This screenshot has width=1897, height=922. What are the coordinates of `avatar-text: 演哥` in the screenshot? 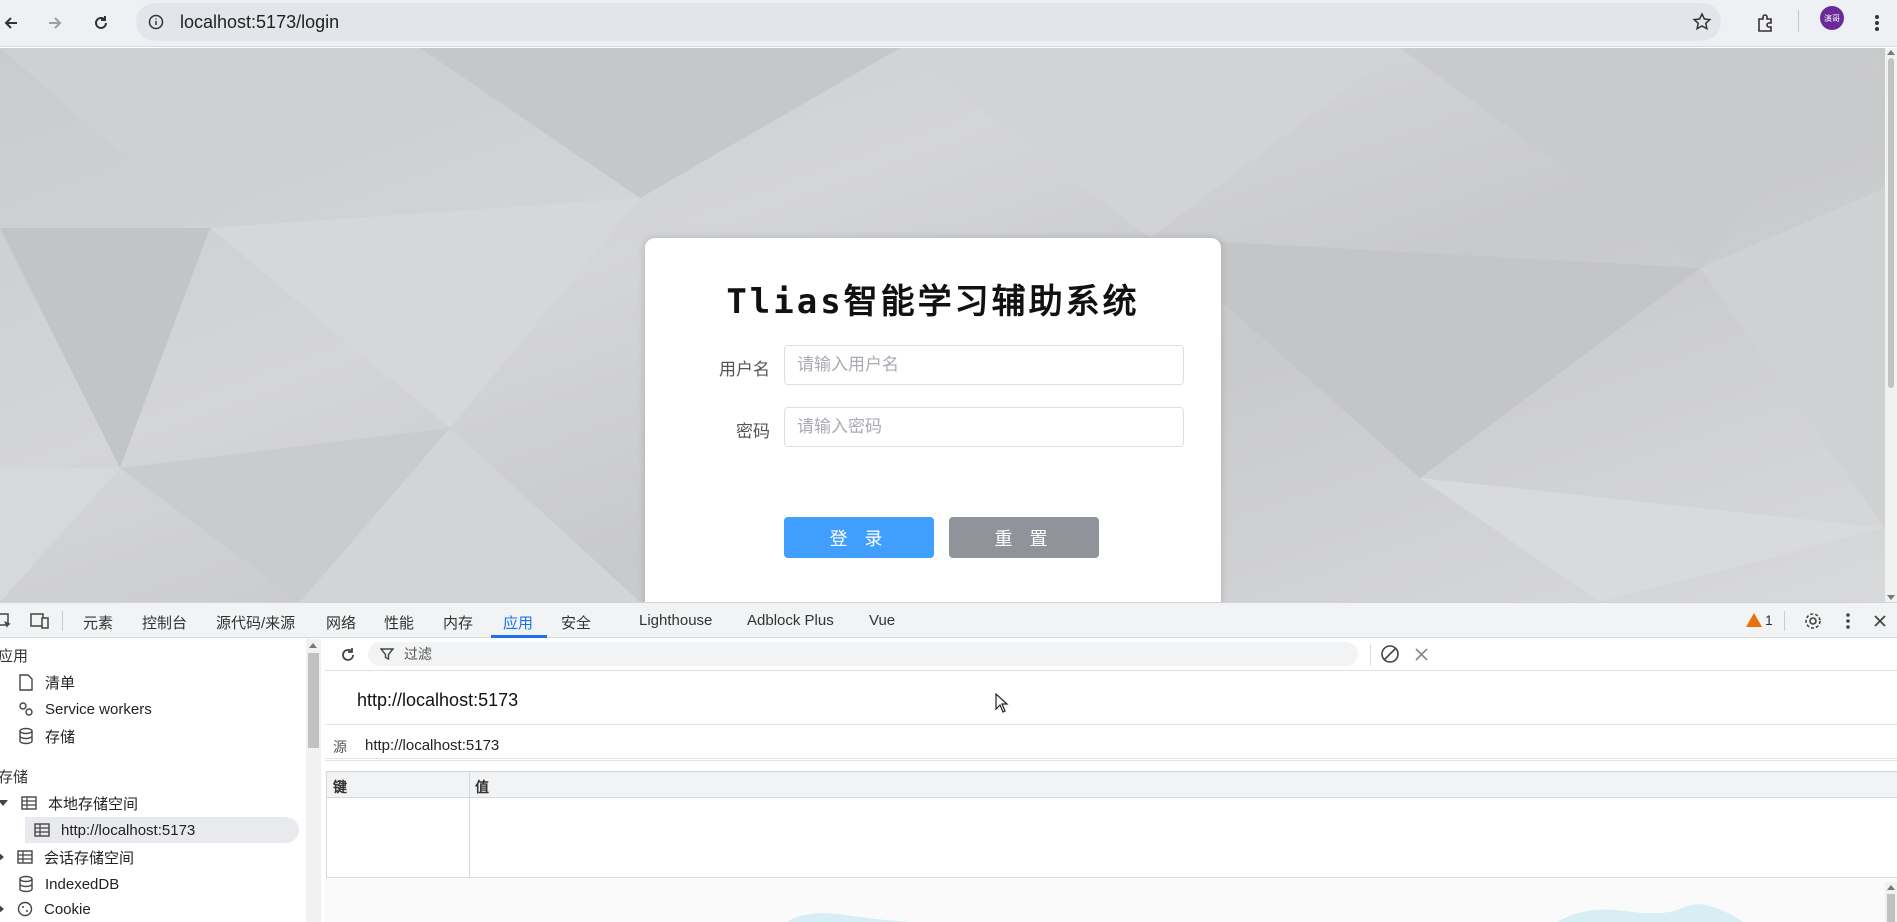 It's located at (1832, 18).